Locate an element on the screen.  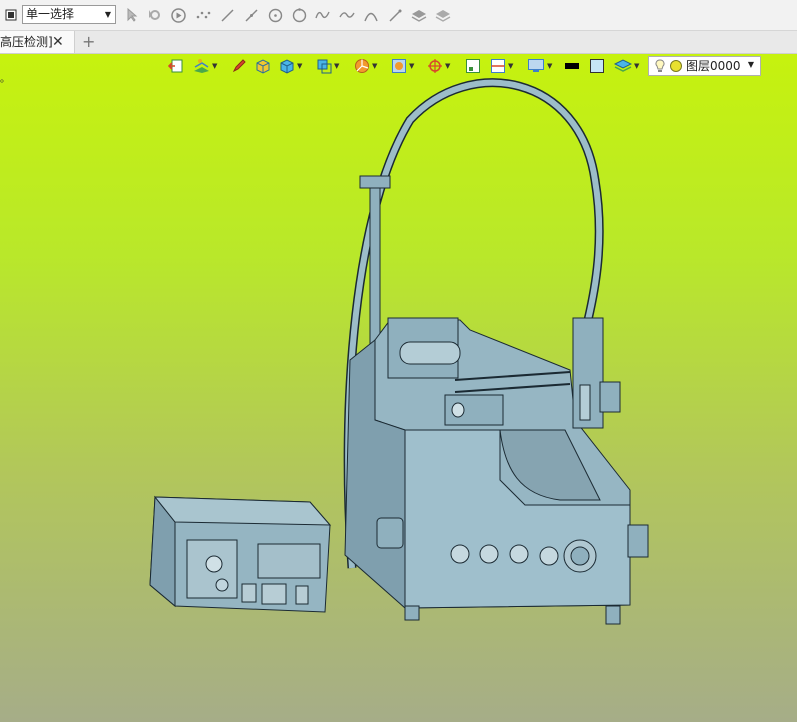
play-icon is located at coordinates (178, 15).